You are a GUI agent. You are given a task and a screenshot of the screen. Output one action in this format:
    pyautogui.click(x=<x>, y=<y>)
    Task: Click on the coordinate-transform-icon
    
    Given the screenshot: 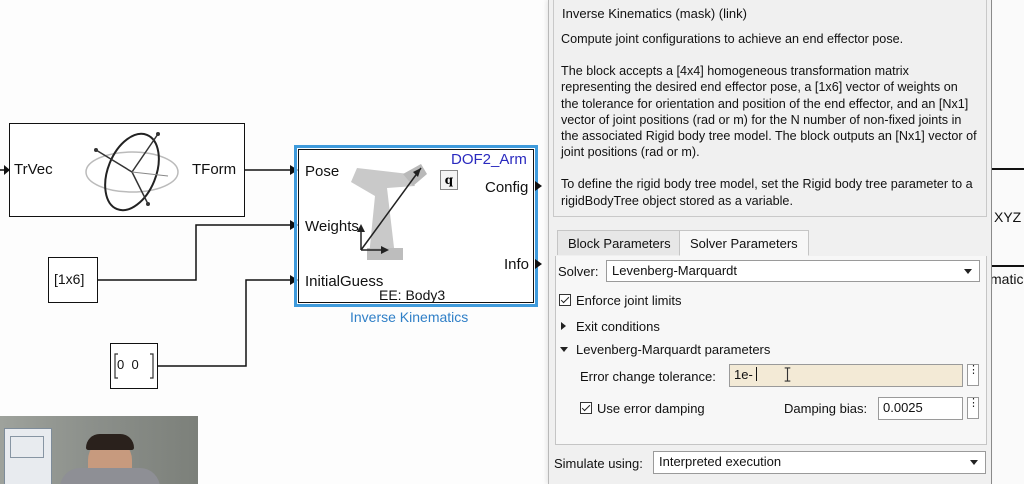 What is the action you would take?
    pyautogui.click(x=132, y=172)
    